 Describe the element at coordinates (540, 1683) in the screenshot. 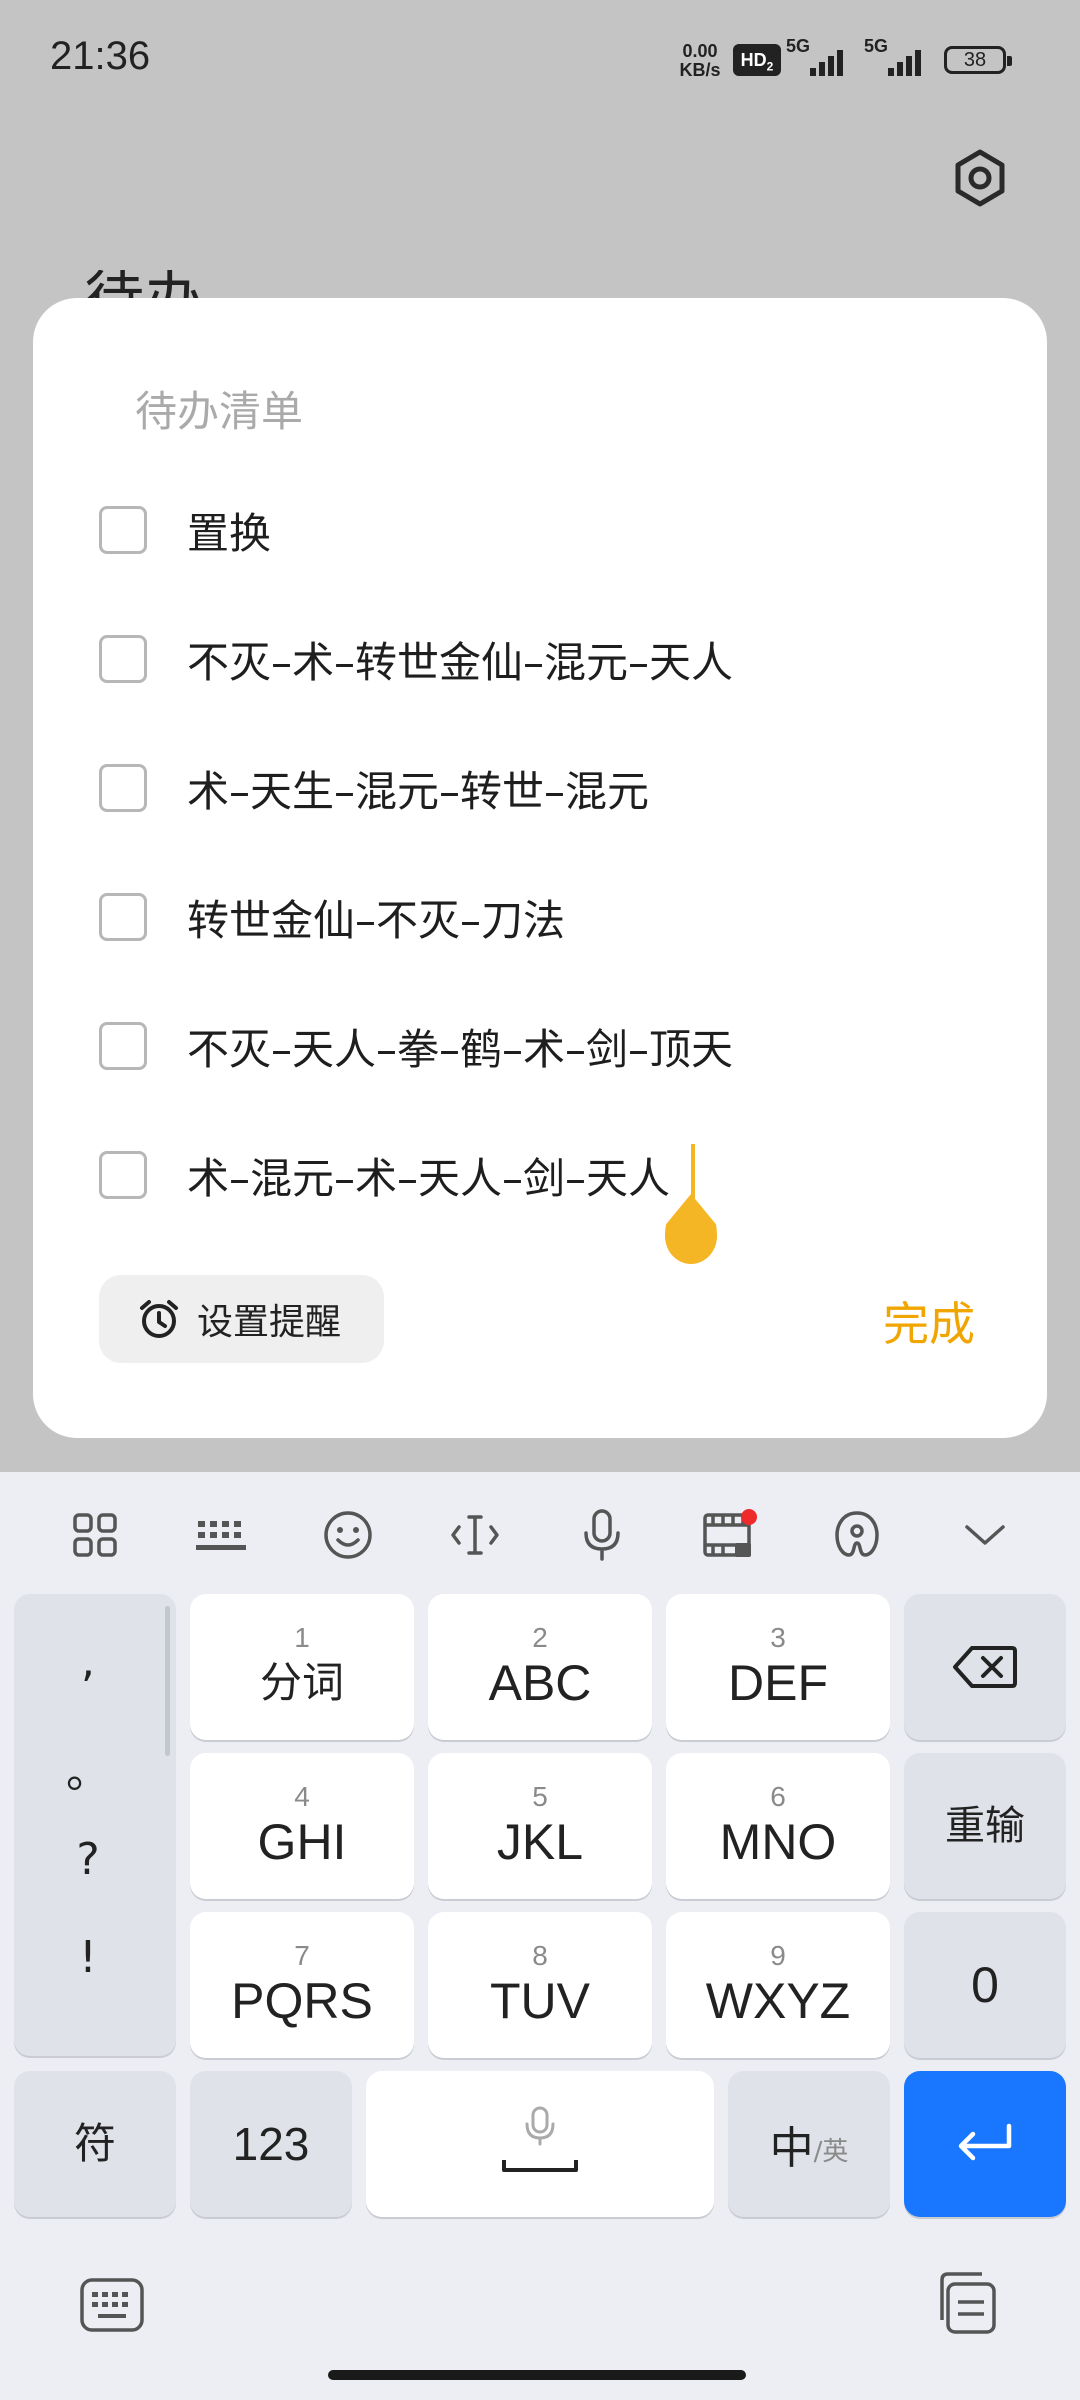

I see `key-label: ABC` at that location.